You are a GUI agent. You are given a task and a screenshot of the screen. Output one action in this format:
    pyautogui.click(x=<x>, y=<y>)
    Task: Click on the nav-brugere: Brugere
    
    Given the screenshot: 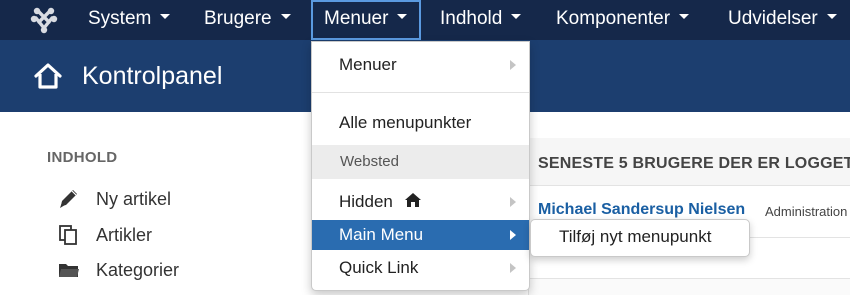 What is the action you would take?
    pyautogui.click(x=247, y=20)
    